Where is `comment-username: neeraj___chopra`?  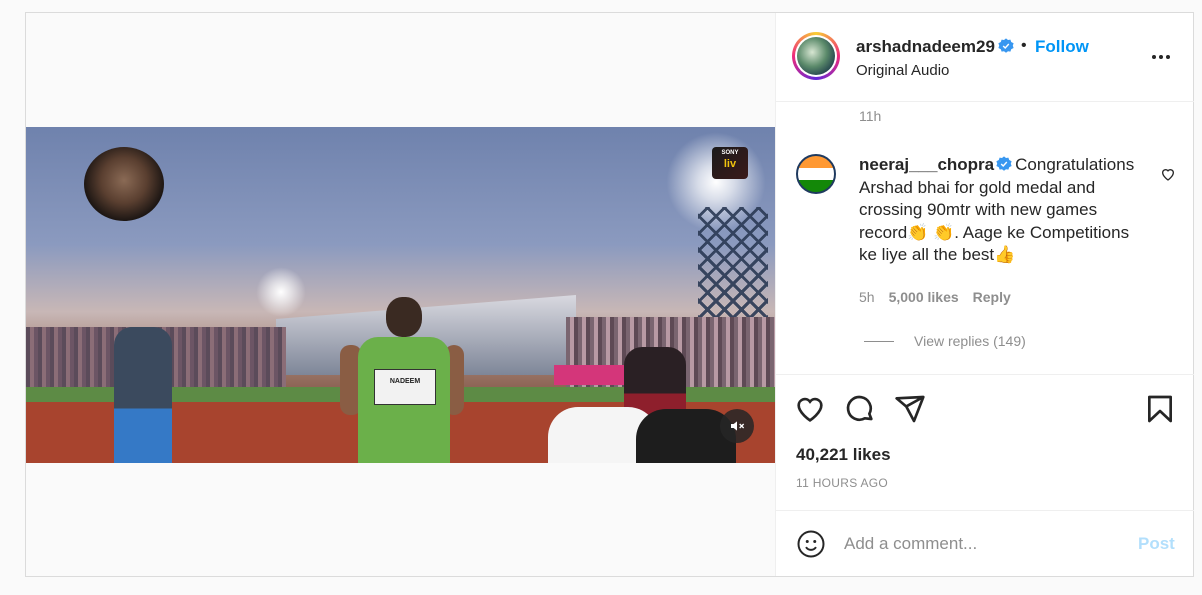
comment-username: neeraj___chopra is located at coordinates (926, 164).